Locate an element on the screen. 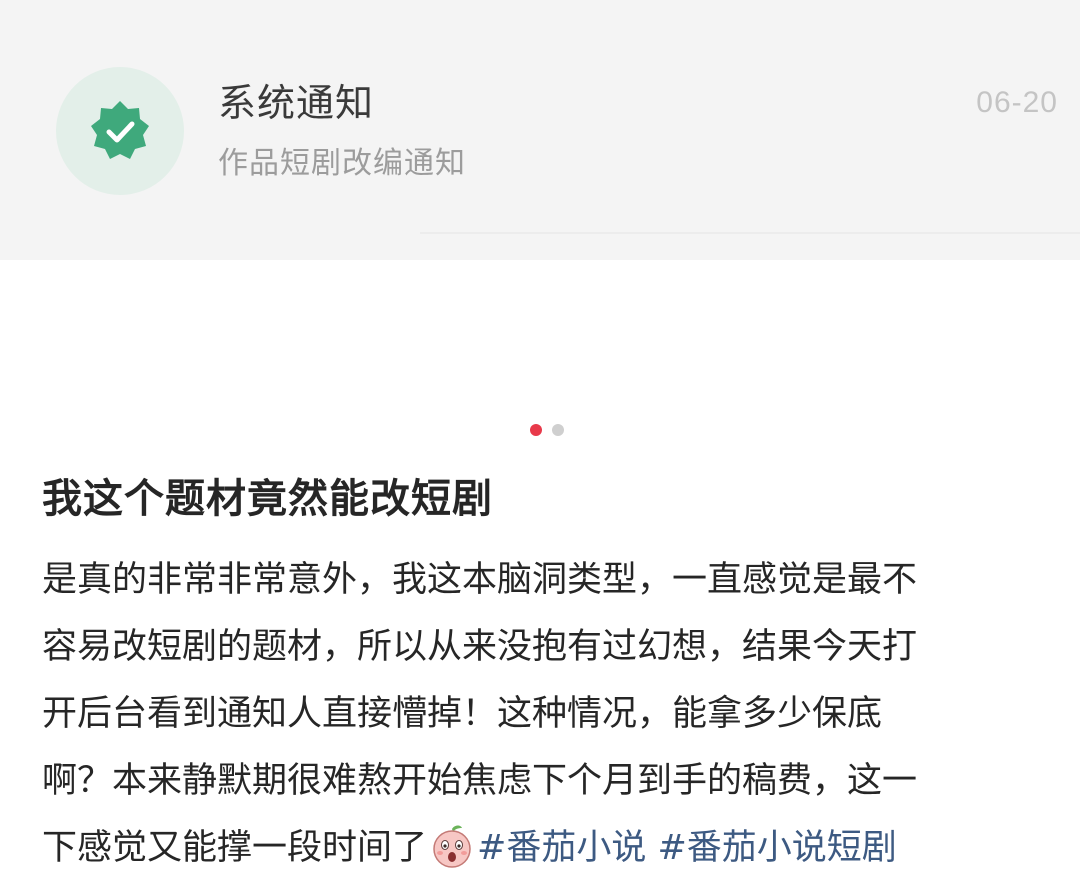  notification-date: 06-20 is located at coordinates (1017, 102).